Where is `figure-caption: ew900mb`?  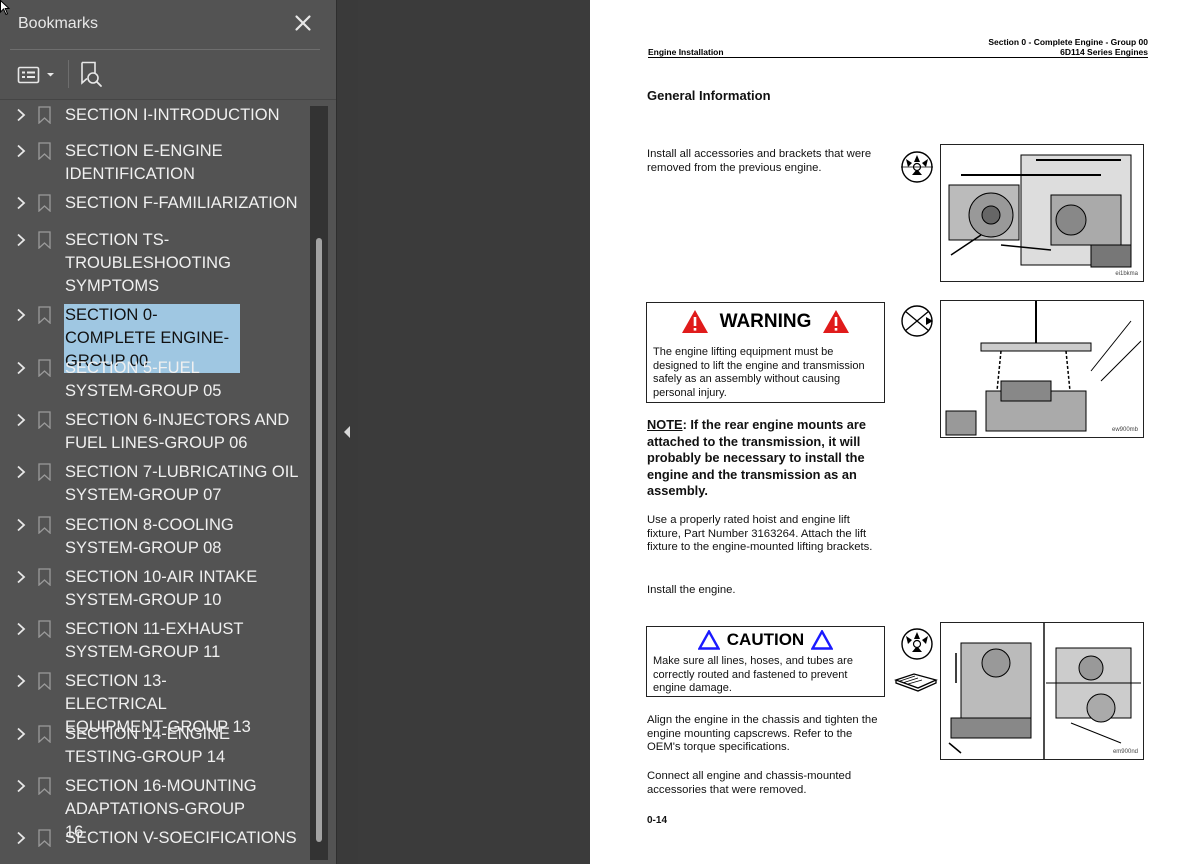
figure-caption: ew900mb is located at coordinates (1124, 430).